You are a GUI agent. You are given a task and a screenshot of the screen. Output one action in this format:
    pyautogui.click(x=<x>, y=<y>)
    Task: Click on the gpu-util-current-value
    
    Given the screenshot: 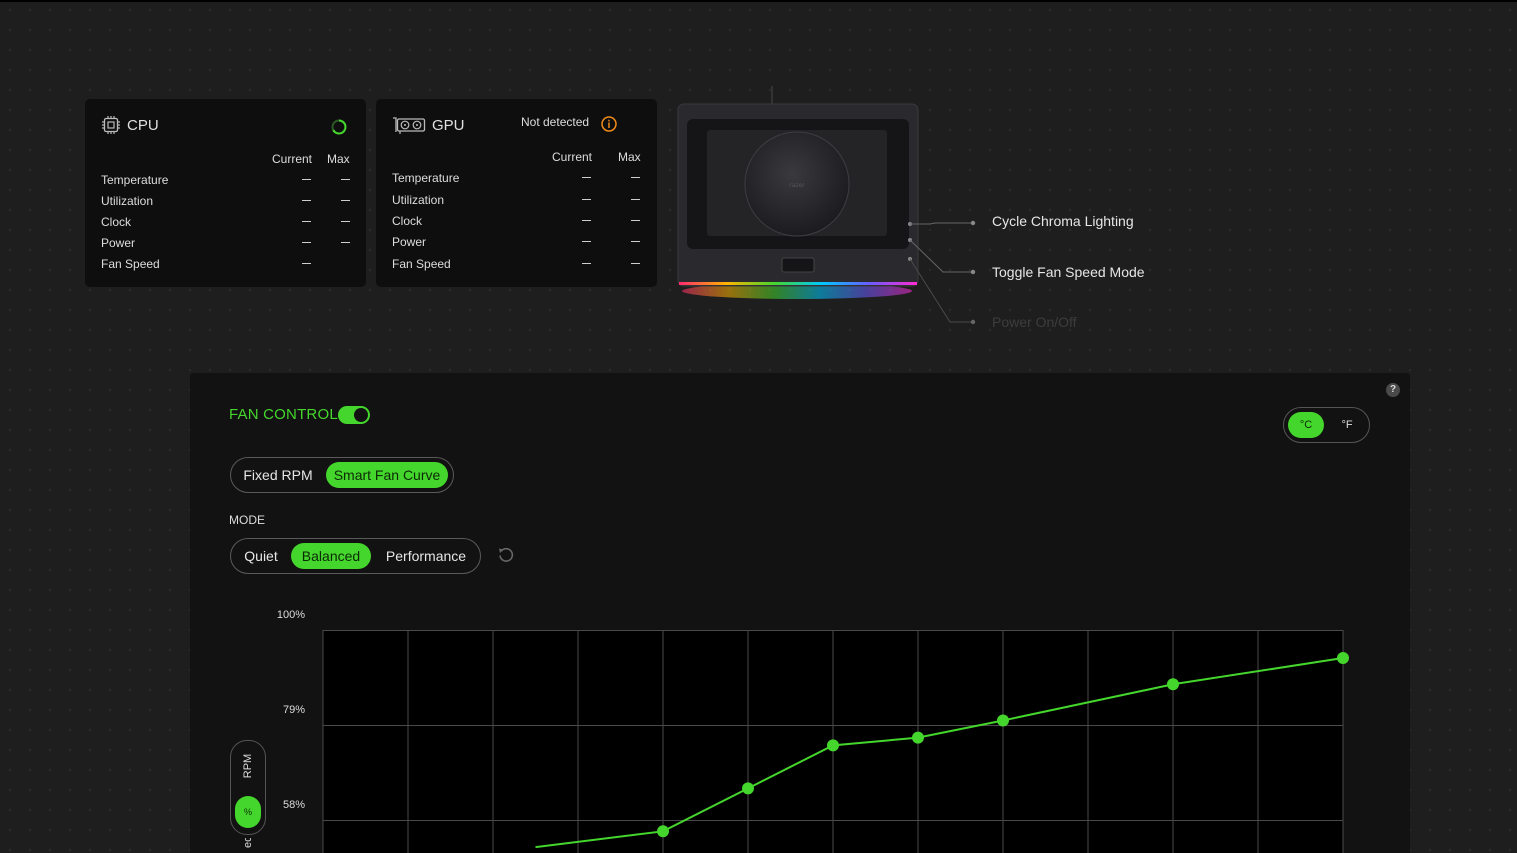 What is the action you would take?
    pyautogui.click(x=586, y=199)
    